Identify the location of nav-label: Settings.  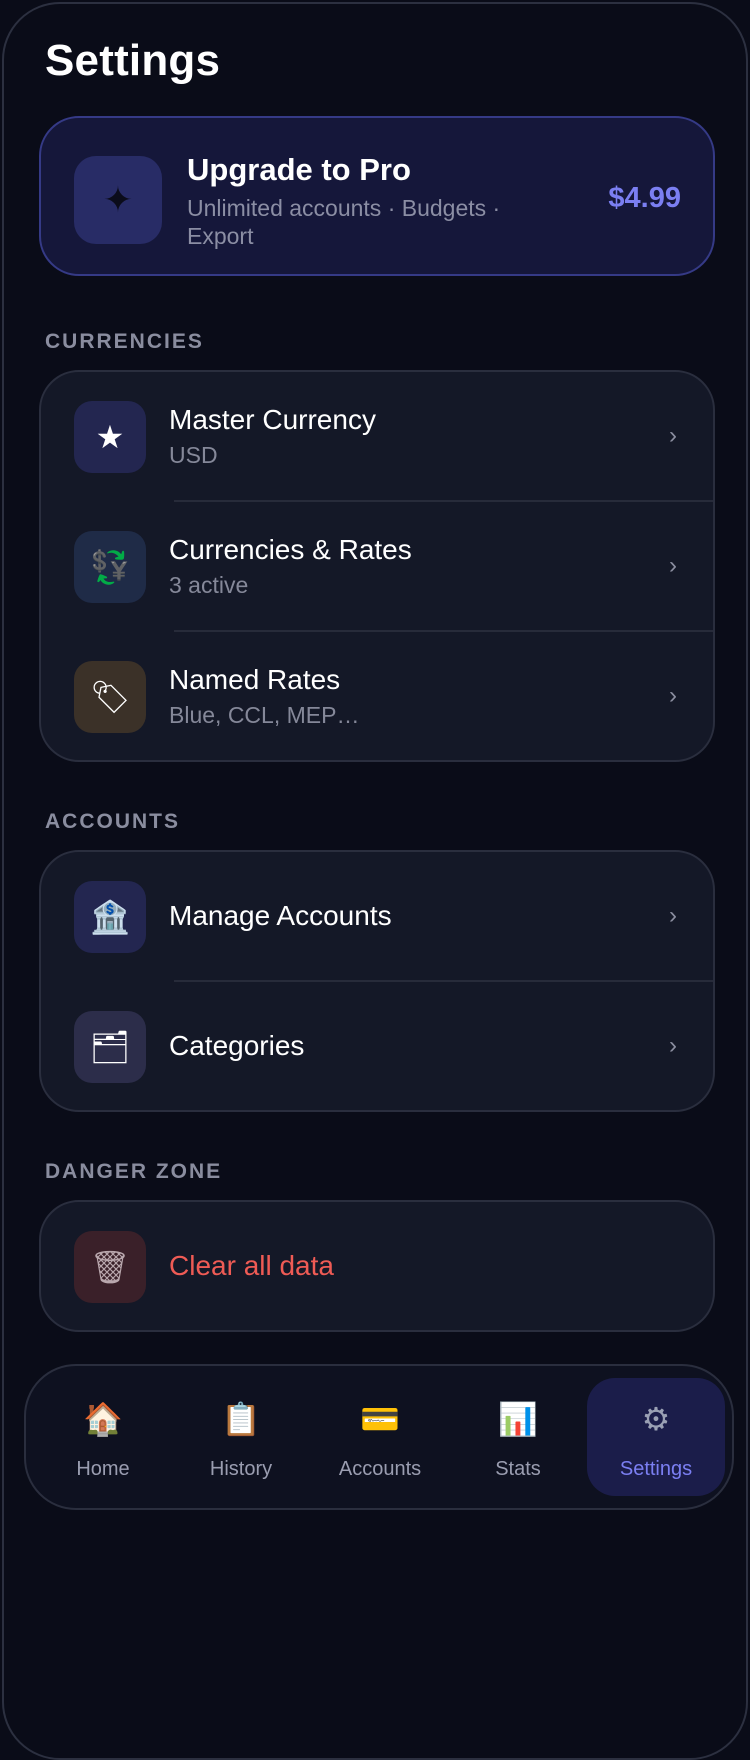
(656, 1469).